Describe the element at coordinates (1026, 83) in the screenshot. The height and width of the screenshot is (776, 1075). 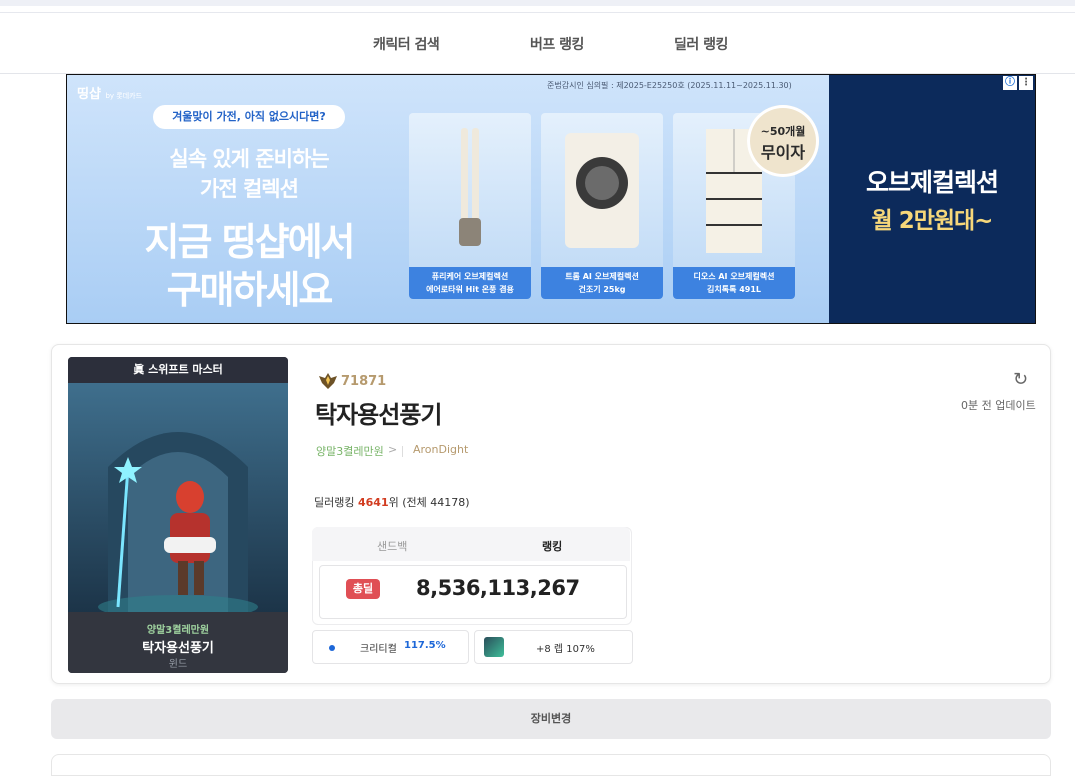
I see `kebab-menu-icon: ⋮` at that location.